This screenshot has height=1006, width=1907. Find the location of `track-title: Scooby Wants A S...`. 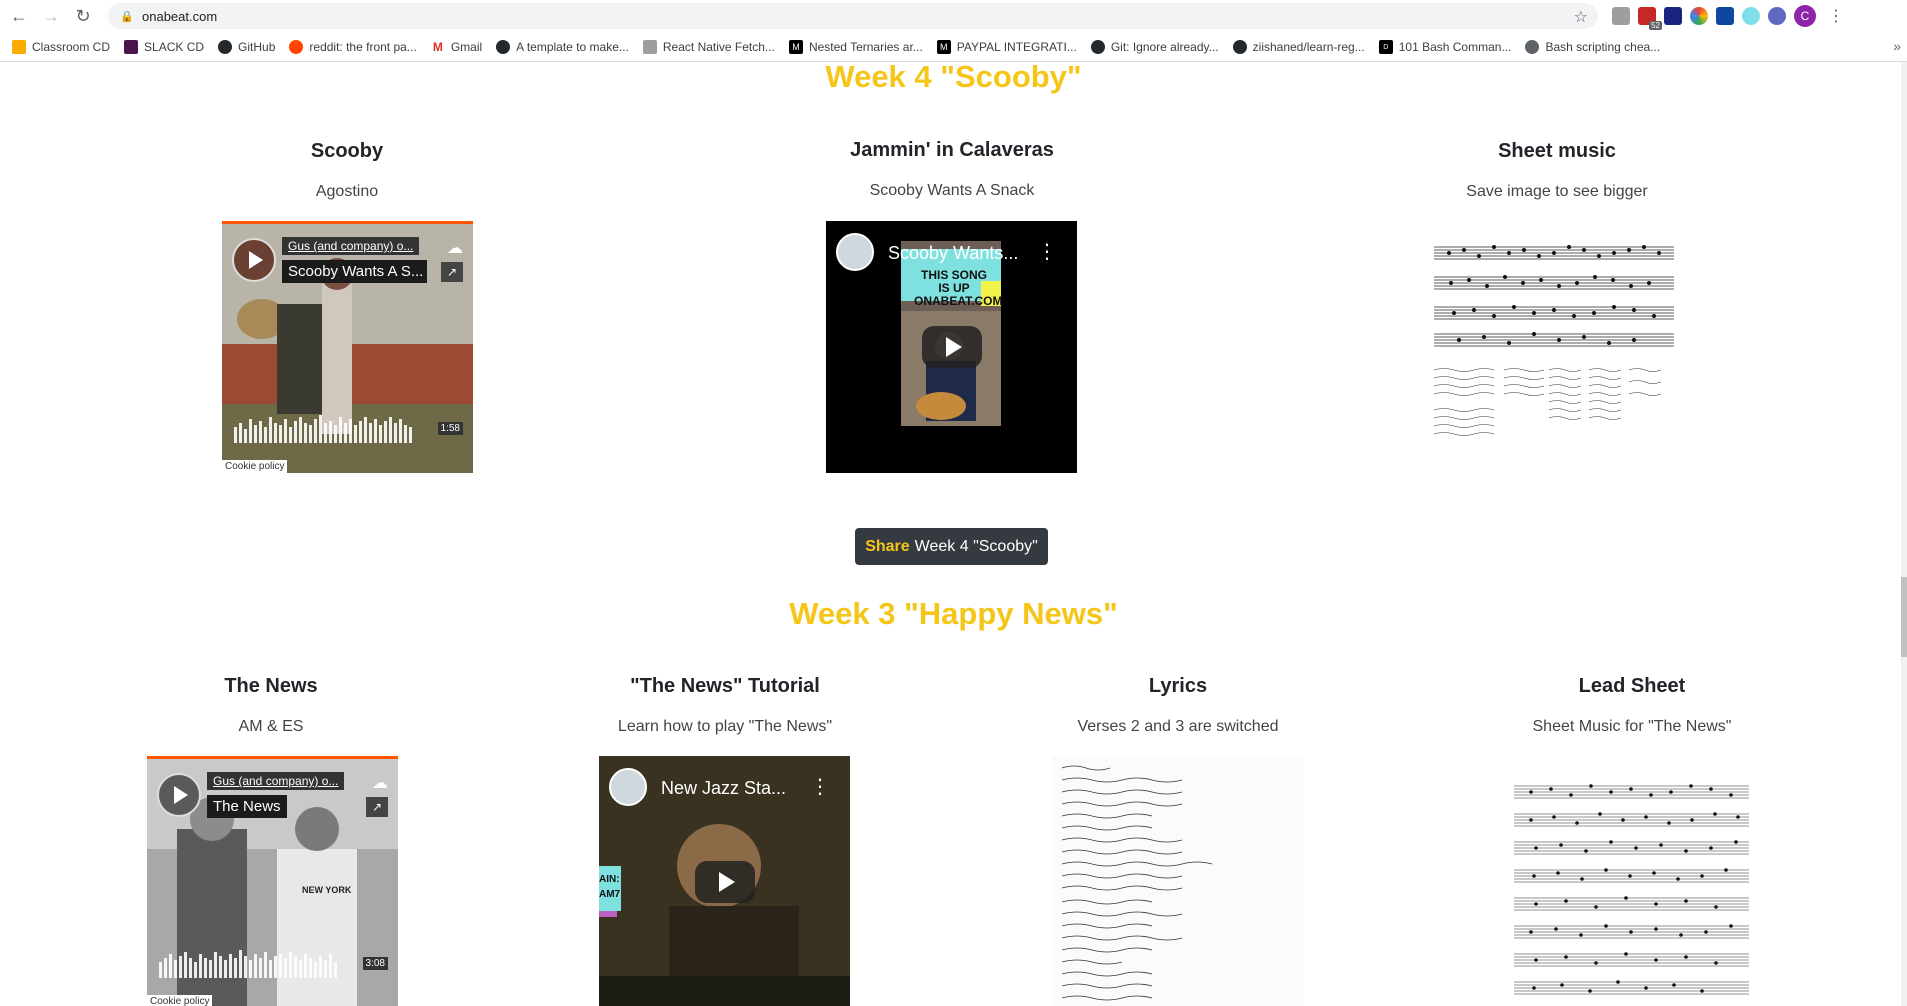

track-title: Scooby Wants A S... is located at coordinates (354, 271).